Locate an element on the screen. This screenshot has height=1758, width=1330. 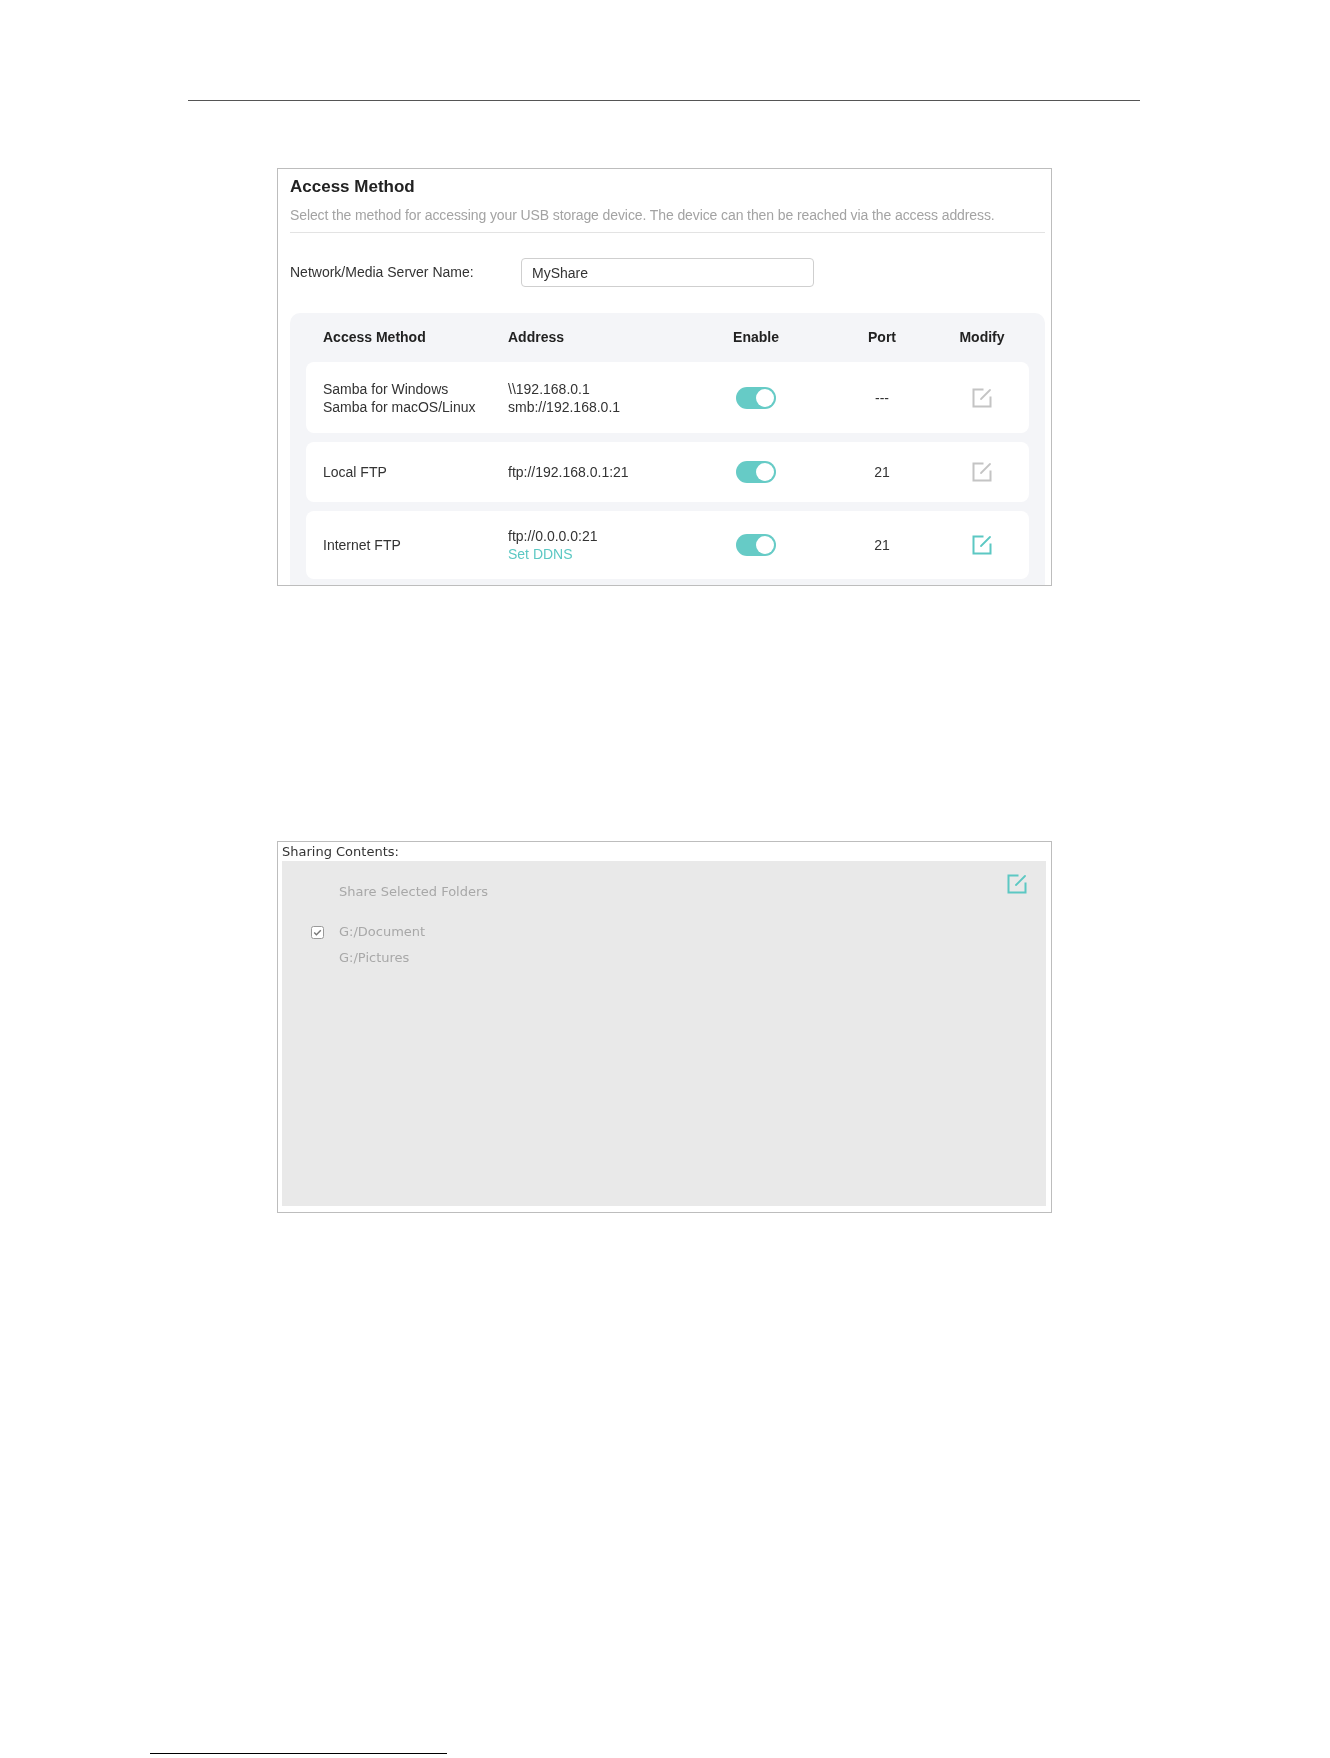
address-text: ftp://0.0.0.0:21 is located at coordinates (553, 536).